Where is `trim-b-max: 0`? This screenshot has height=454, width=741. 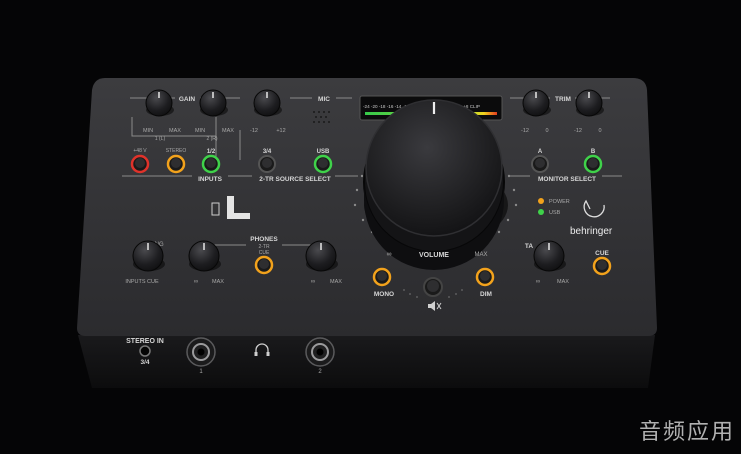
trim-b-max: 0 is located at coordinates (599, 131).